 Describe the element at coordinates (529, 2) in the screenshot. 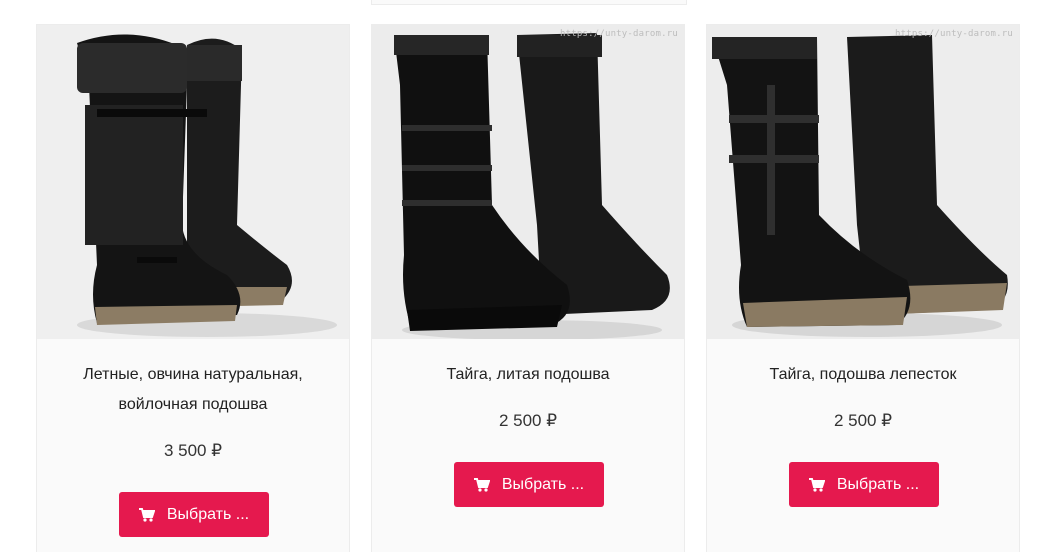

I see `previous-row-card-edge` at that location.